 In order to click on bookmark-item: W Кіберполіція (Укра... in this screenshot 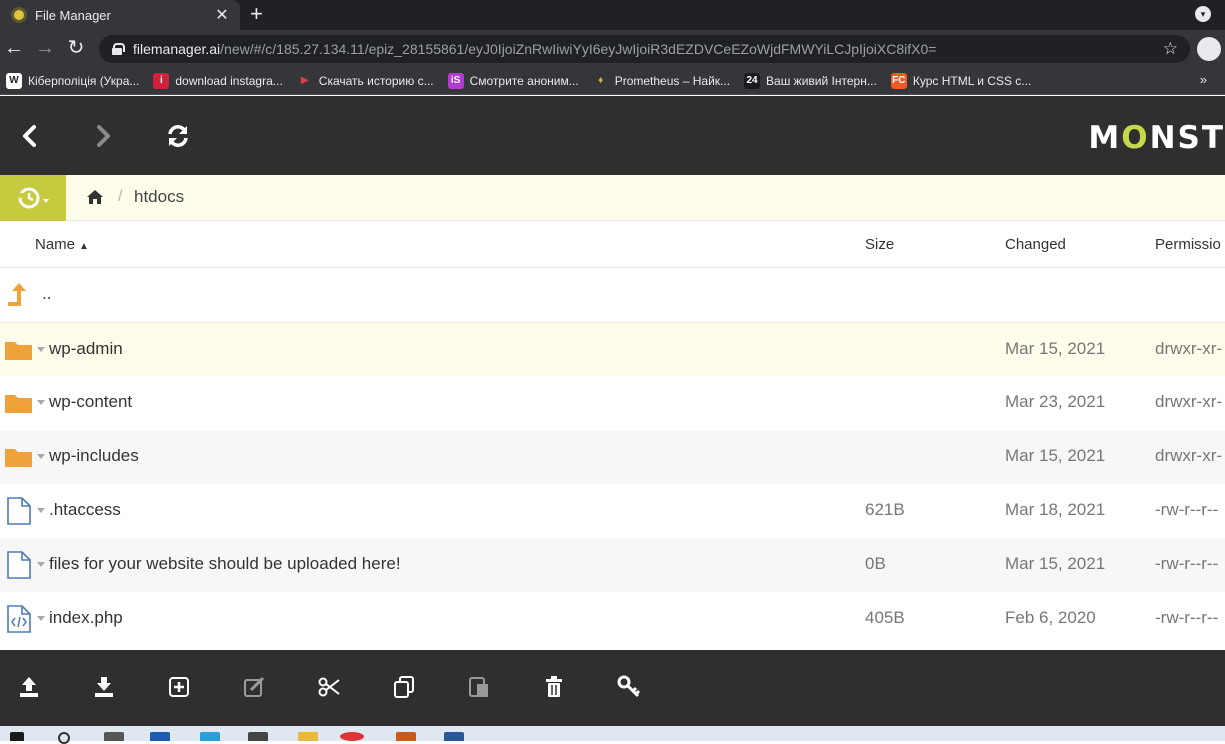, I will do `click(72, 80)`.